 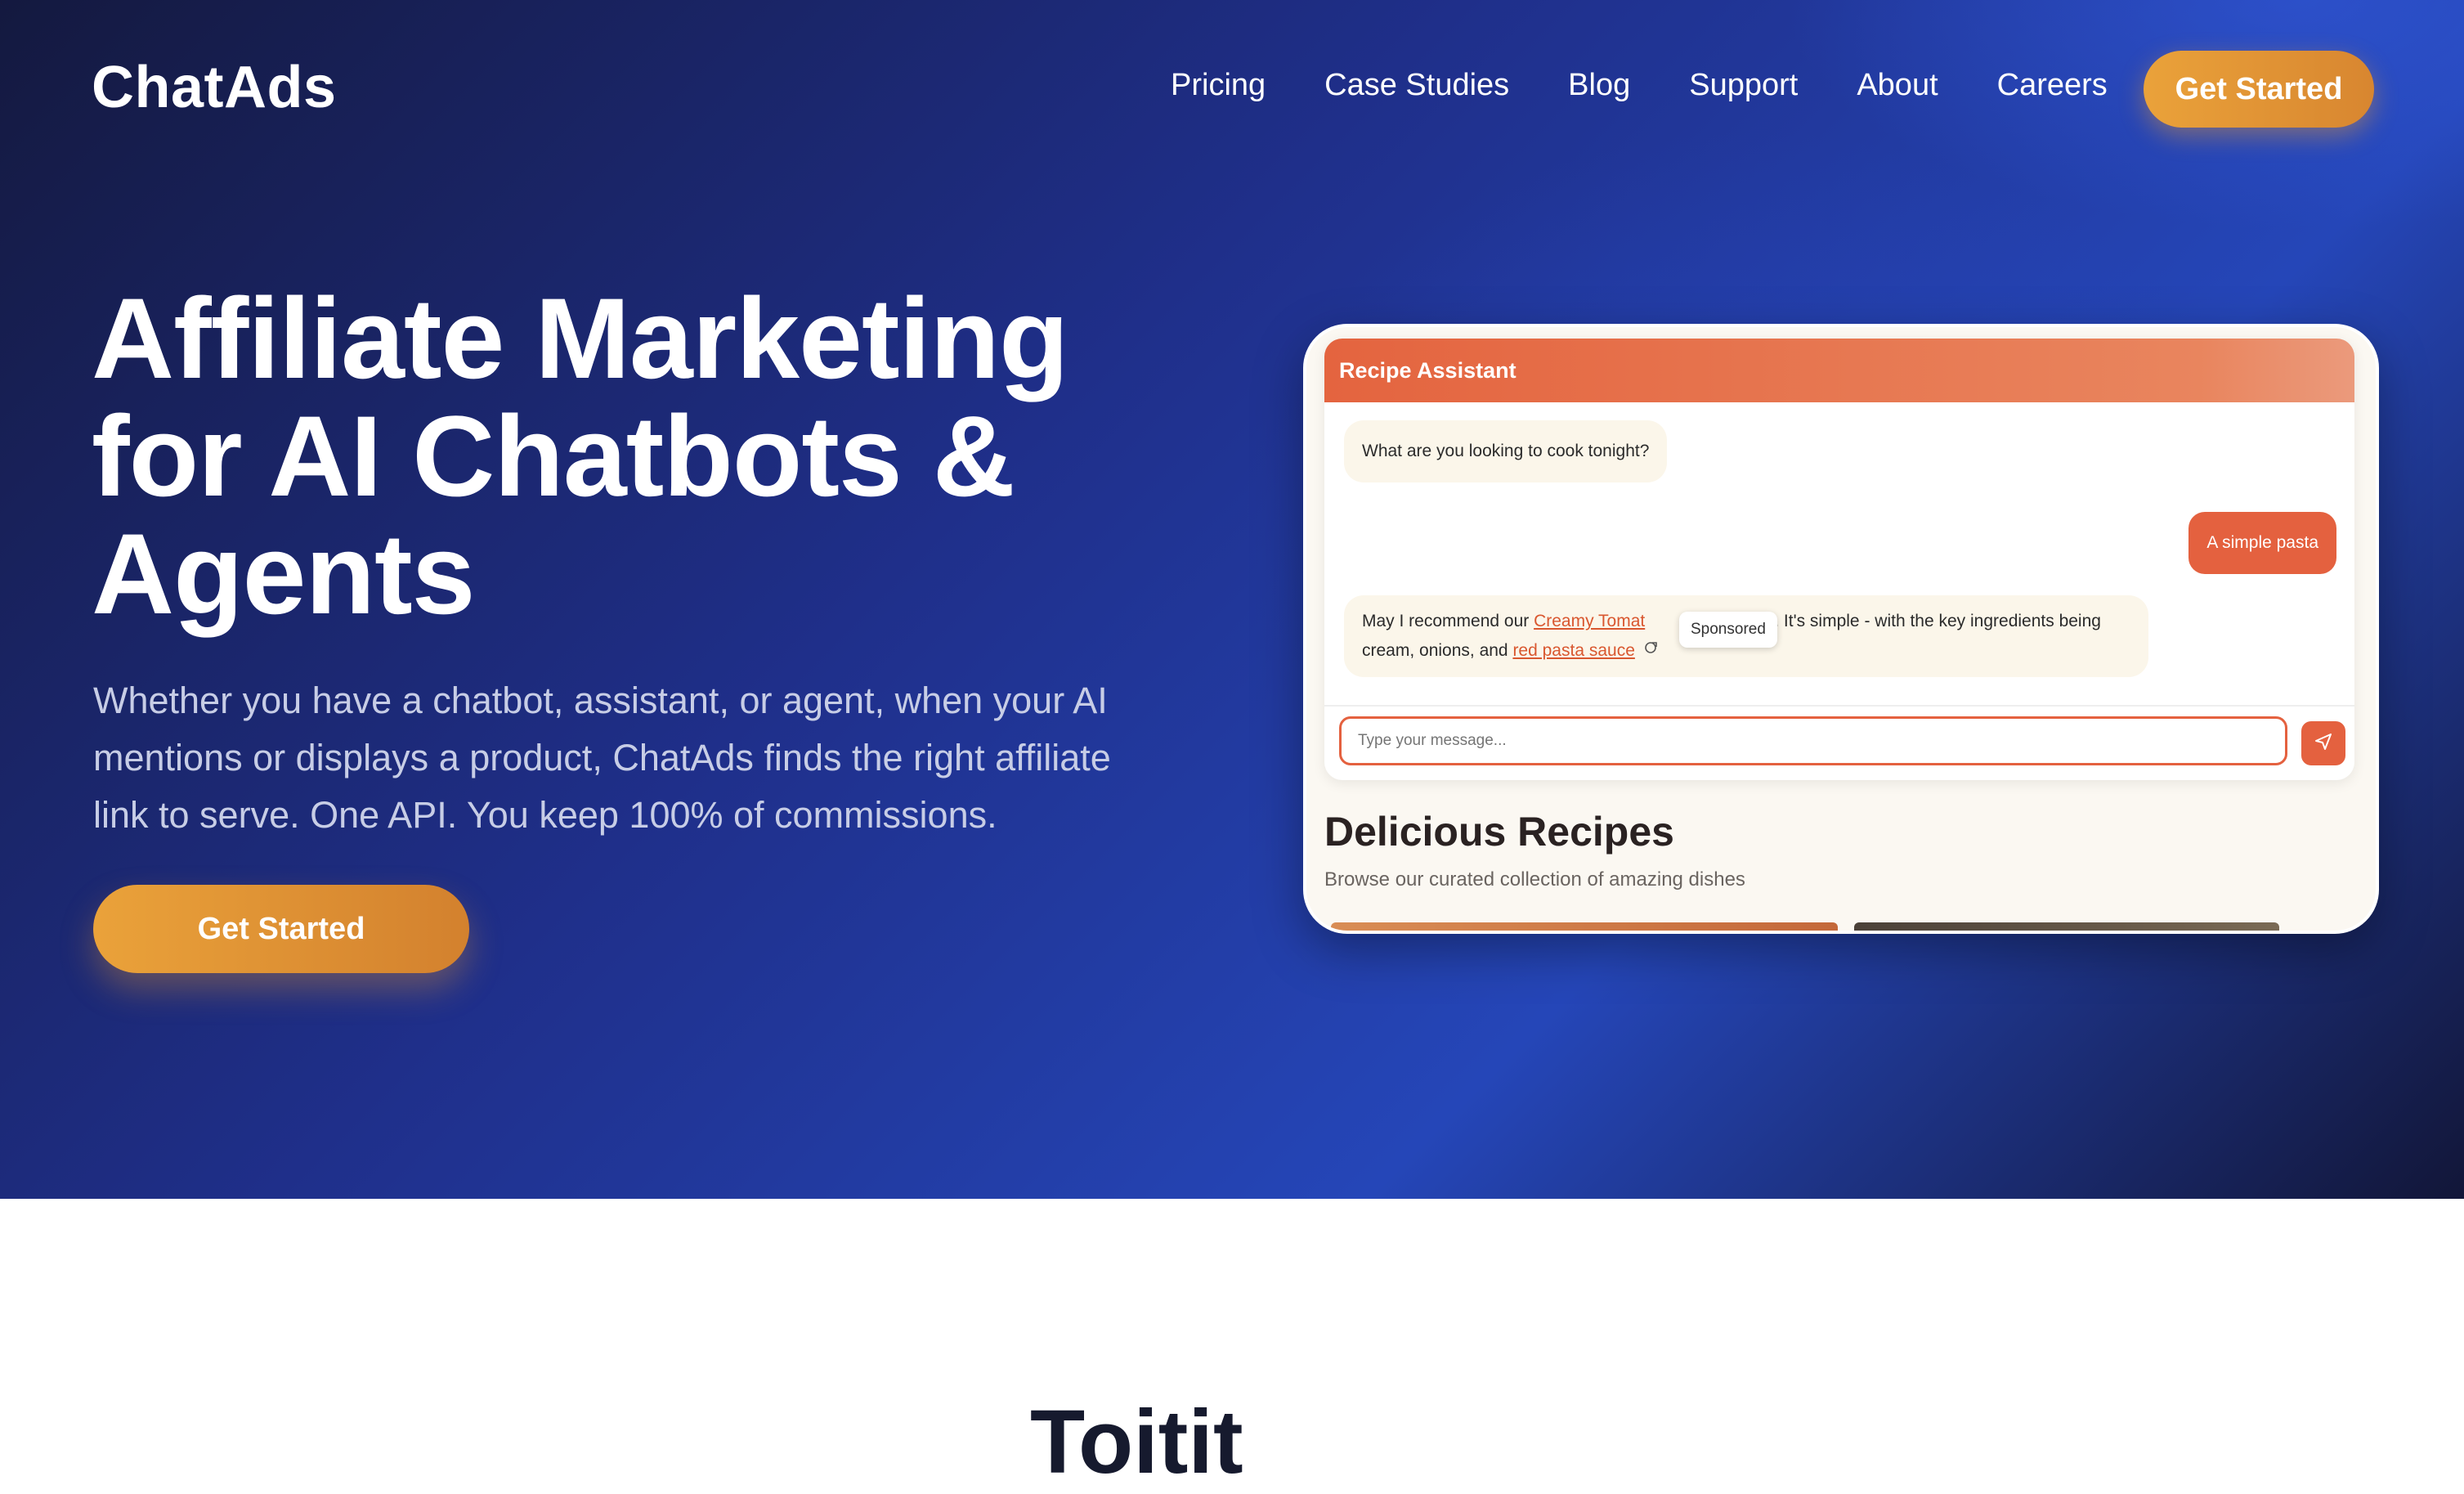 What do you see at coordinates (1839, 706) in the screenshot?
I see `divider` at bounding box center [1839, 706].